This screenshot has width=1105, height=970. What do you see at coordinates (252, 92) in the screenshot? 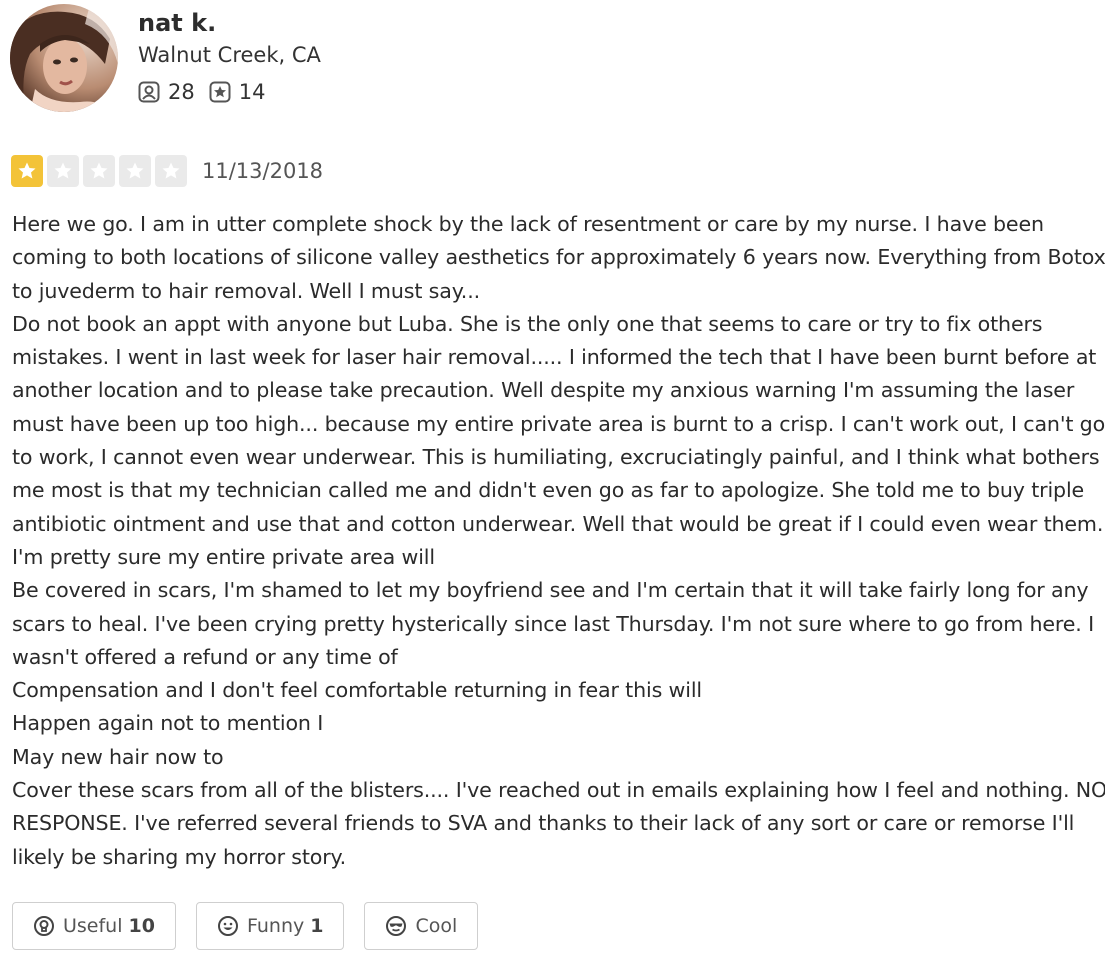
I see `review-count-value: 14` at bounding box center [252, 92].